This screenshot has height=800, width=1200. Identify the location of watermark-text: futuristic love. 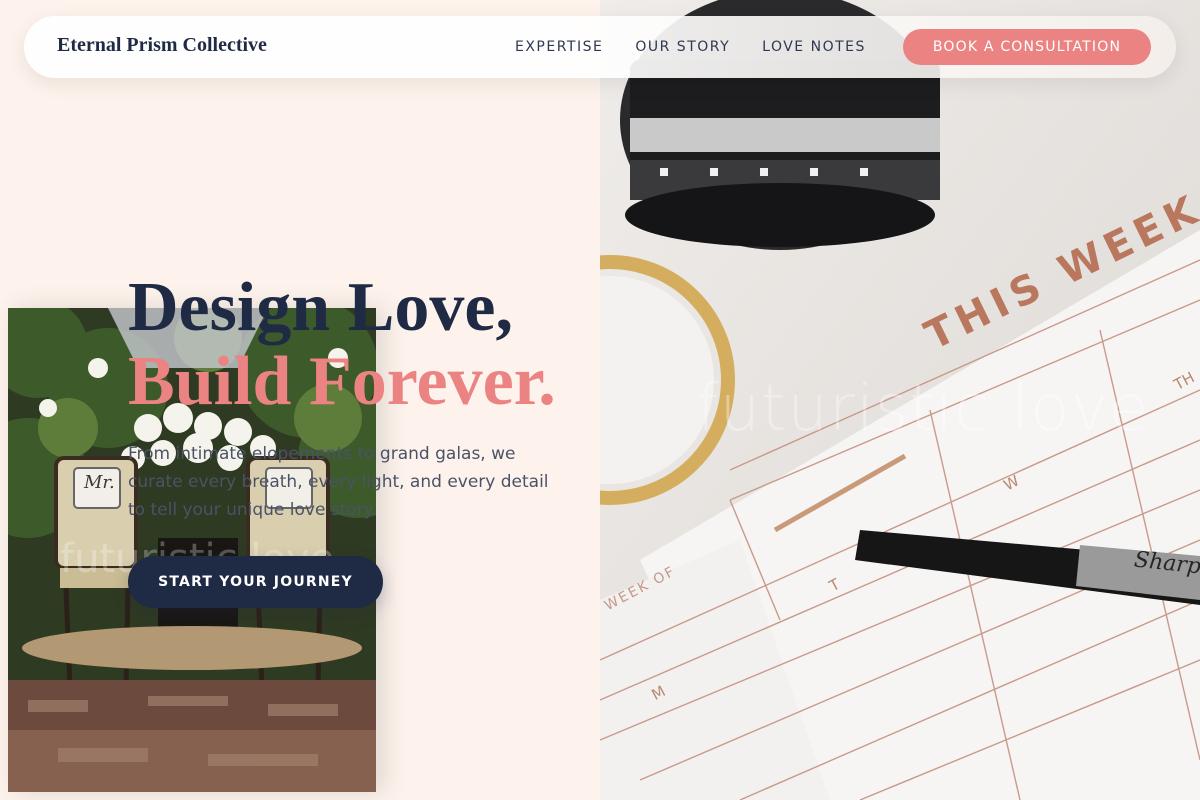
(923, 409).